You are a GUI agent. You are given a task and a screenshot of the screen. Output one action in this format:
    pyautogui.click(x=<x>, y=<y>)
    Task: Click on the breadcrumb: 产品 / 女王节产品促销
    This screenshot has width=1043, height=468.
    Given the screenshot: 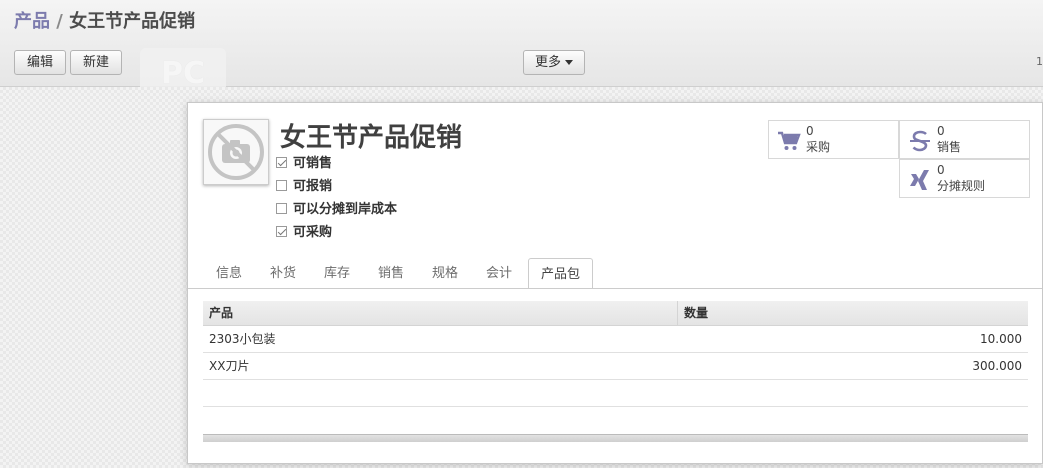 What is the action you would take?
    pyautogui.click(x=104, y=20)
    